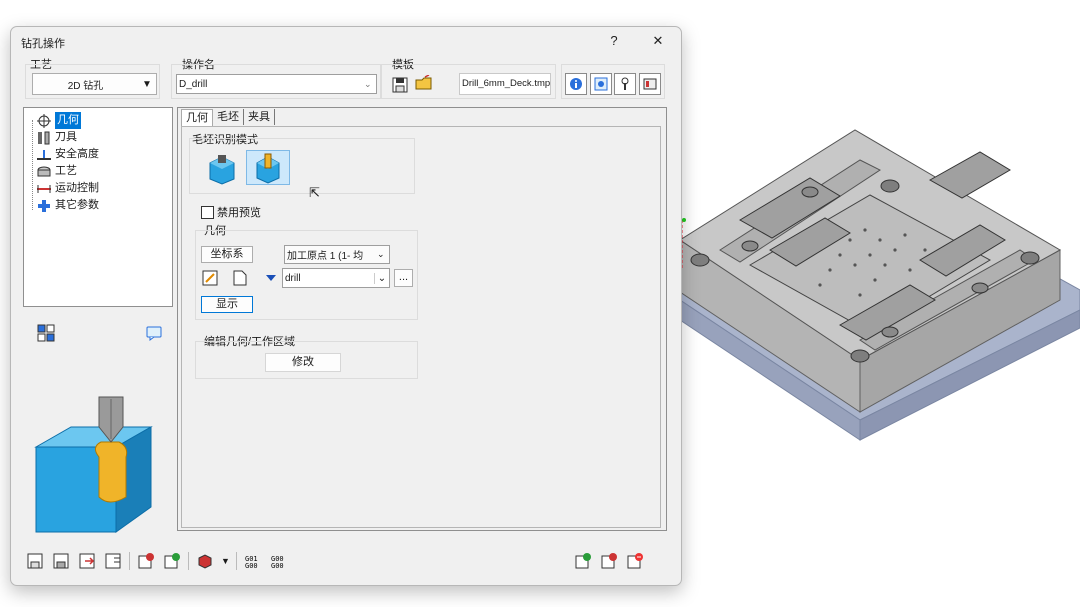  Describe the element at coordinates (147, 84) in the screenshot. I see `dropdown-arrow-icon: ▼` at that location.